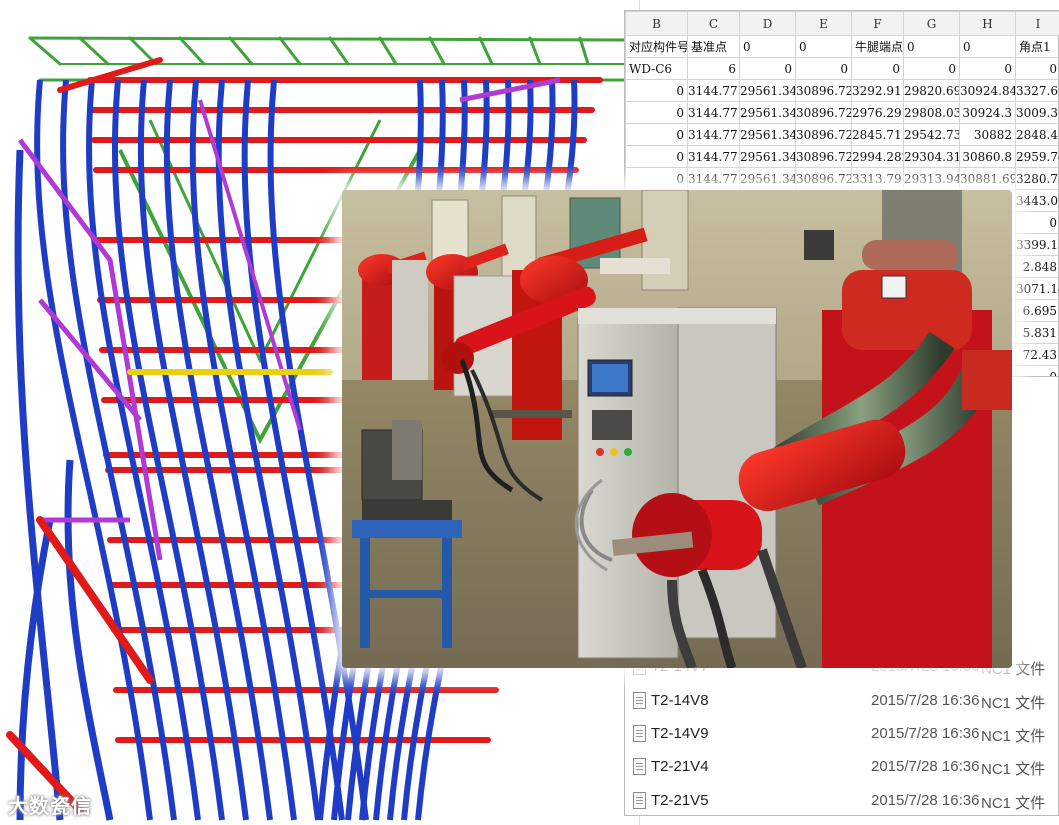 Image resolution: width=1059 pixels, height=825 pixels. I want to click on file-name: T2-14V8, so click(680, 700).